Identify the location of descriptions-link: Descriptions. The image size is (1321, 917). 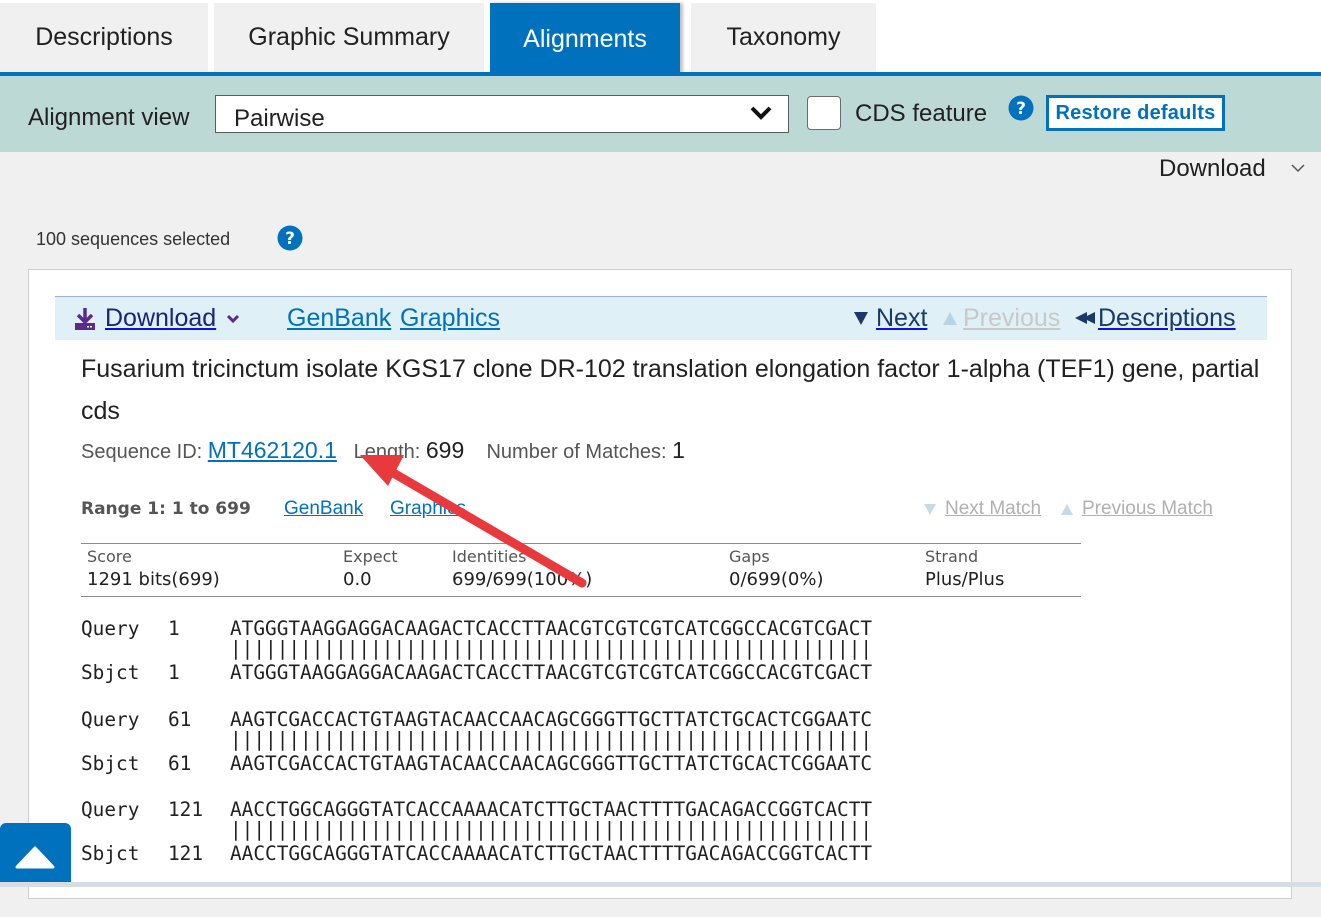
(1167, 318).